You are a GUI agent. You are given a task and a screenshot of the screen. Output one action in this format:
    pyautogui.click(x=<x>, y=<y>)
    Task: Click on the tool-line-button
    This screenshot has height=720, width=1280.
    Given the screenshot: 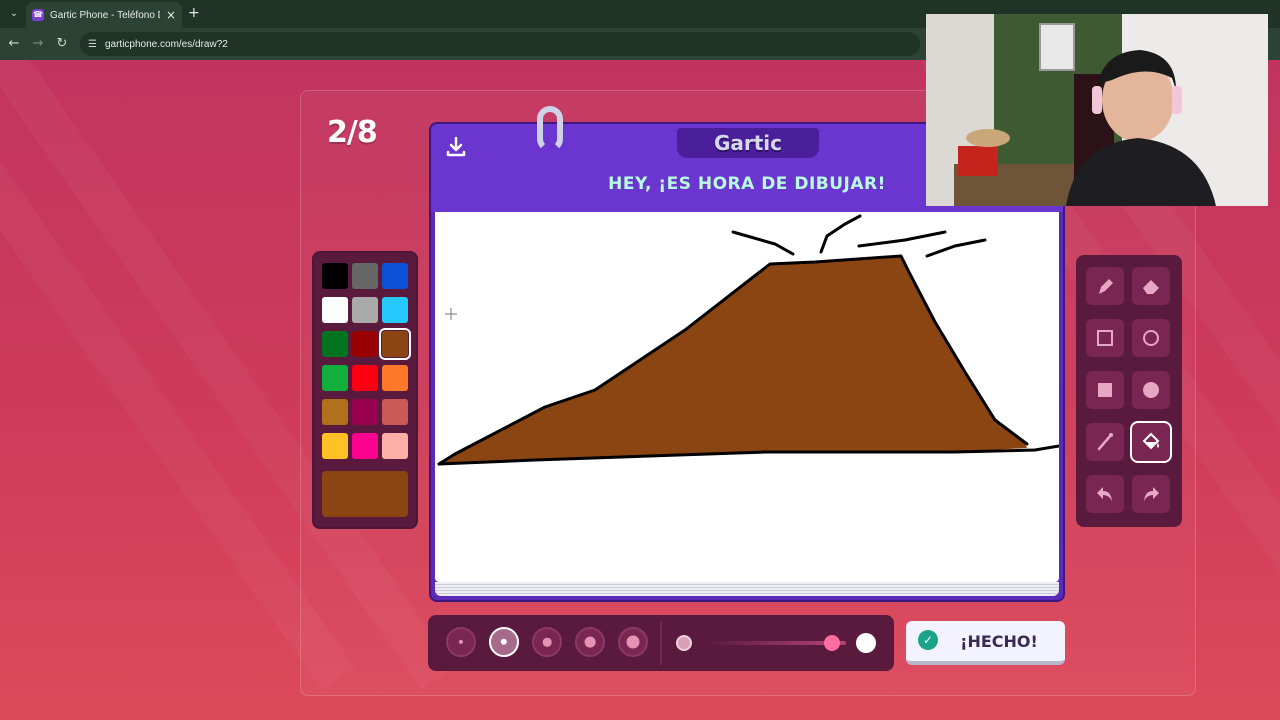 What is the action you would take?
    pyautogui.click(x=1105, y=442)
    